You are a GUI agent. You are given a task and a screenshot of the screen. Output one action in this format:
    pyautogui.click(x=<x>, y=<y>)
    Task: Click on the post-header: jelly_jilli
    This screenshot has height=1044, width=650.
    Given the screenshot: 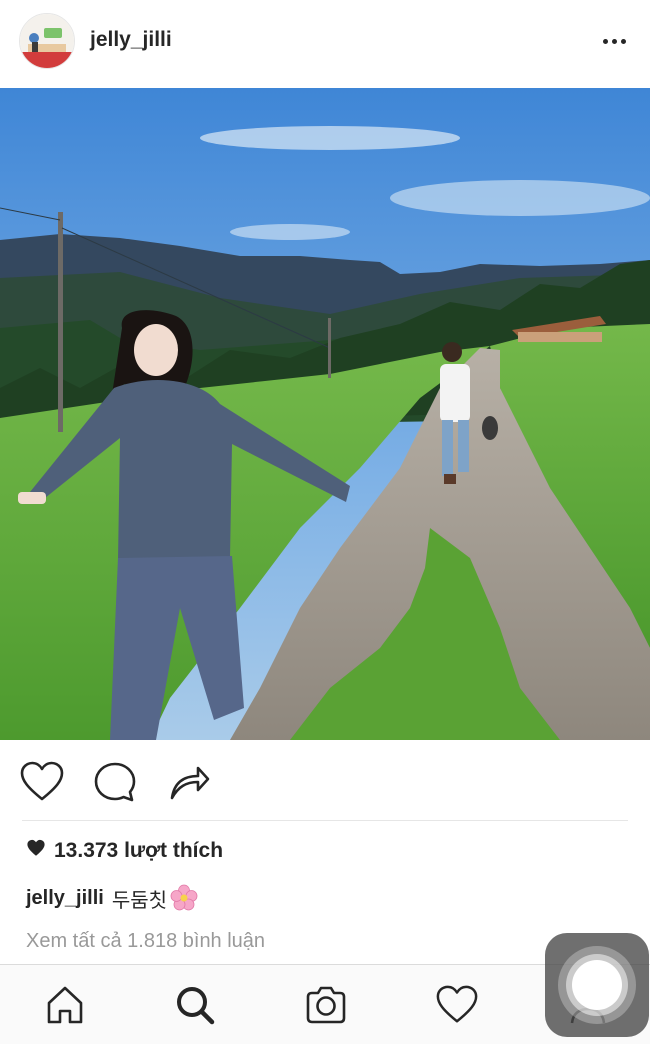 What is the action you would take?
    pyautogui.click(x=325, y=44)
    